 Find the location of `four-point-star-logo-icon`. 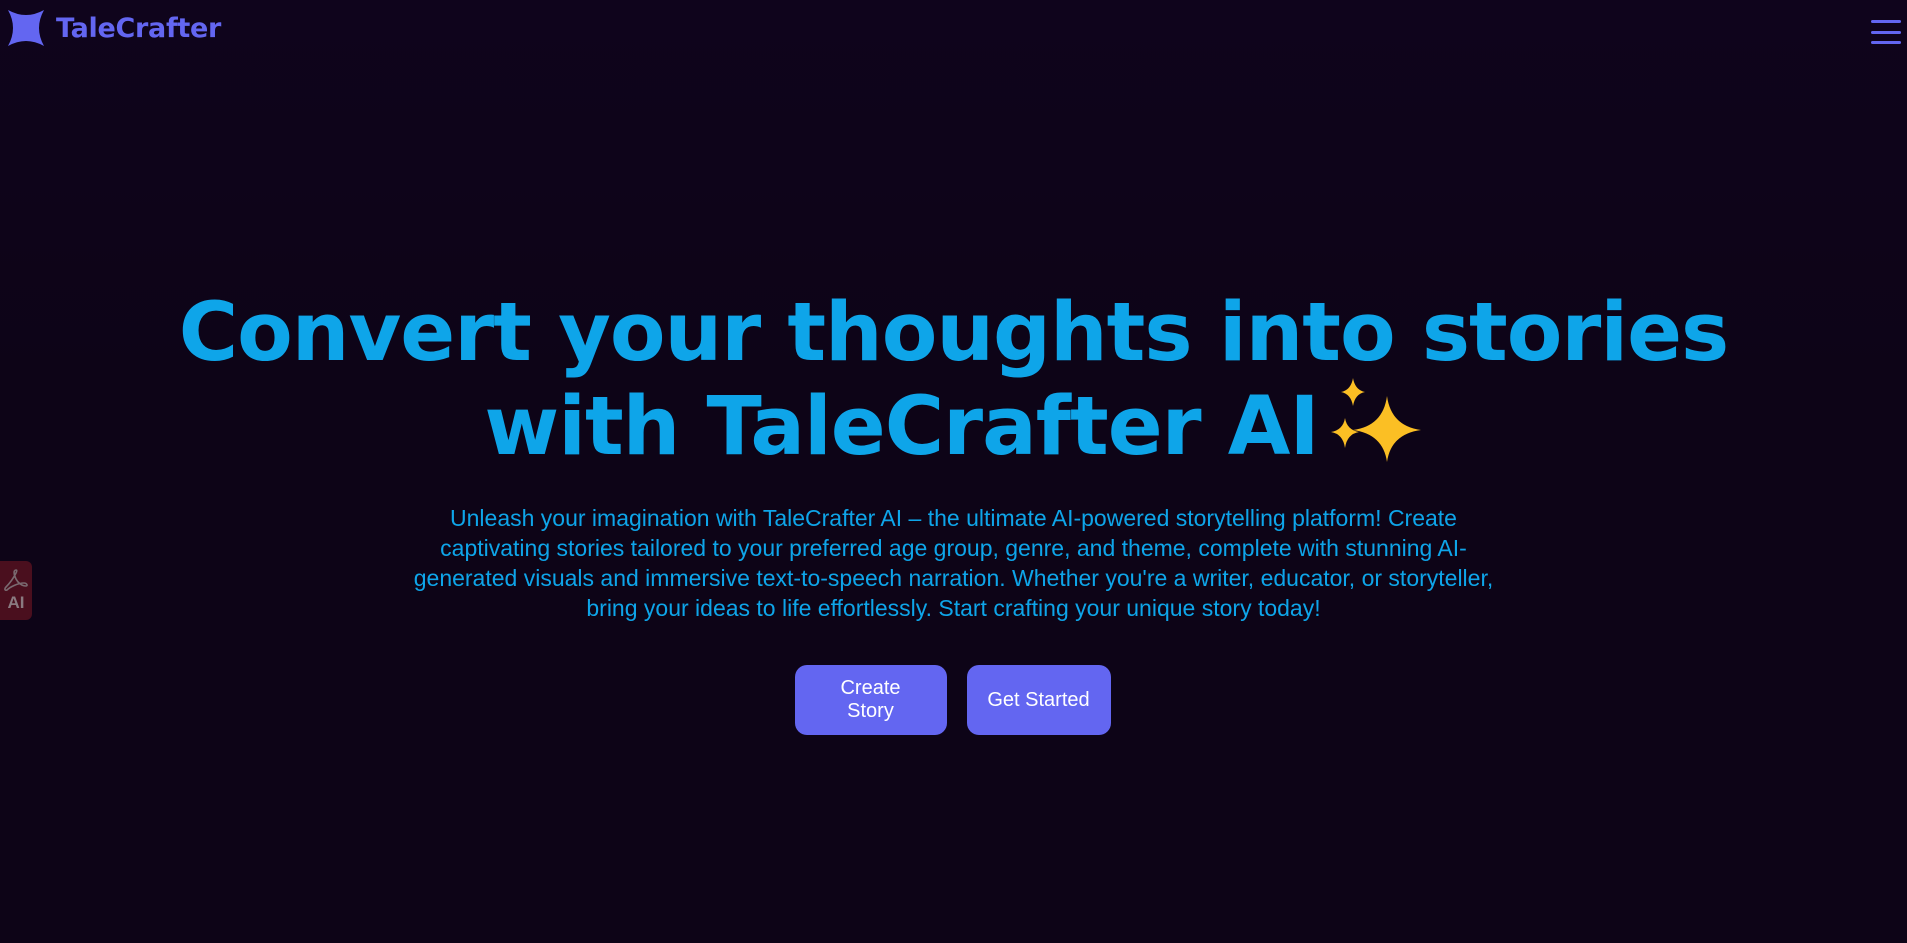

four-point-star-logo-icon is located at coordinates (26, 28).